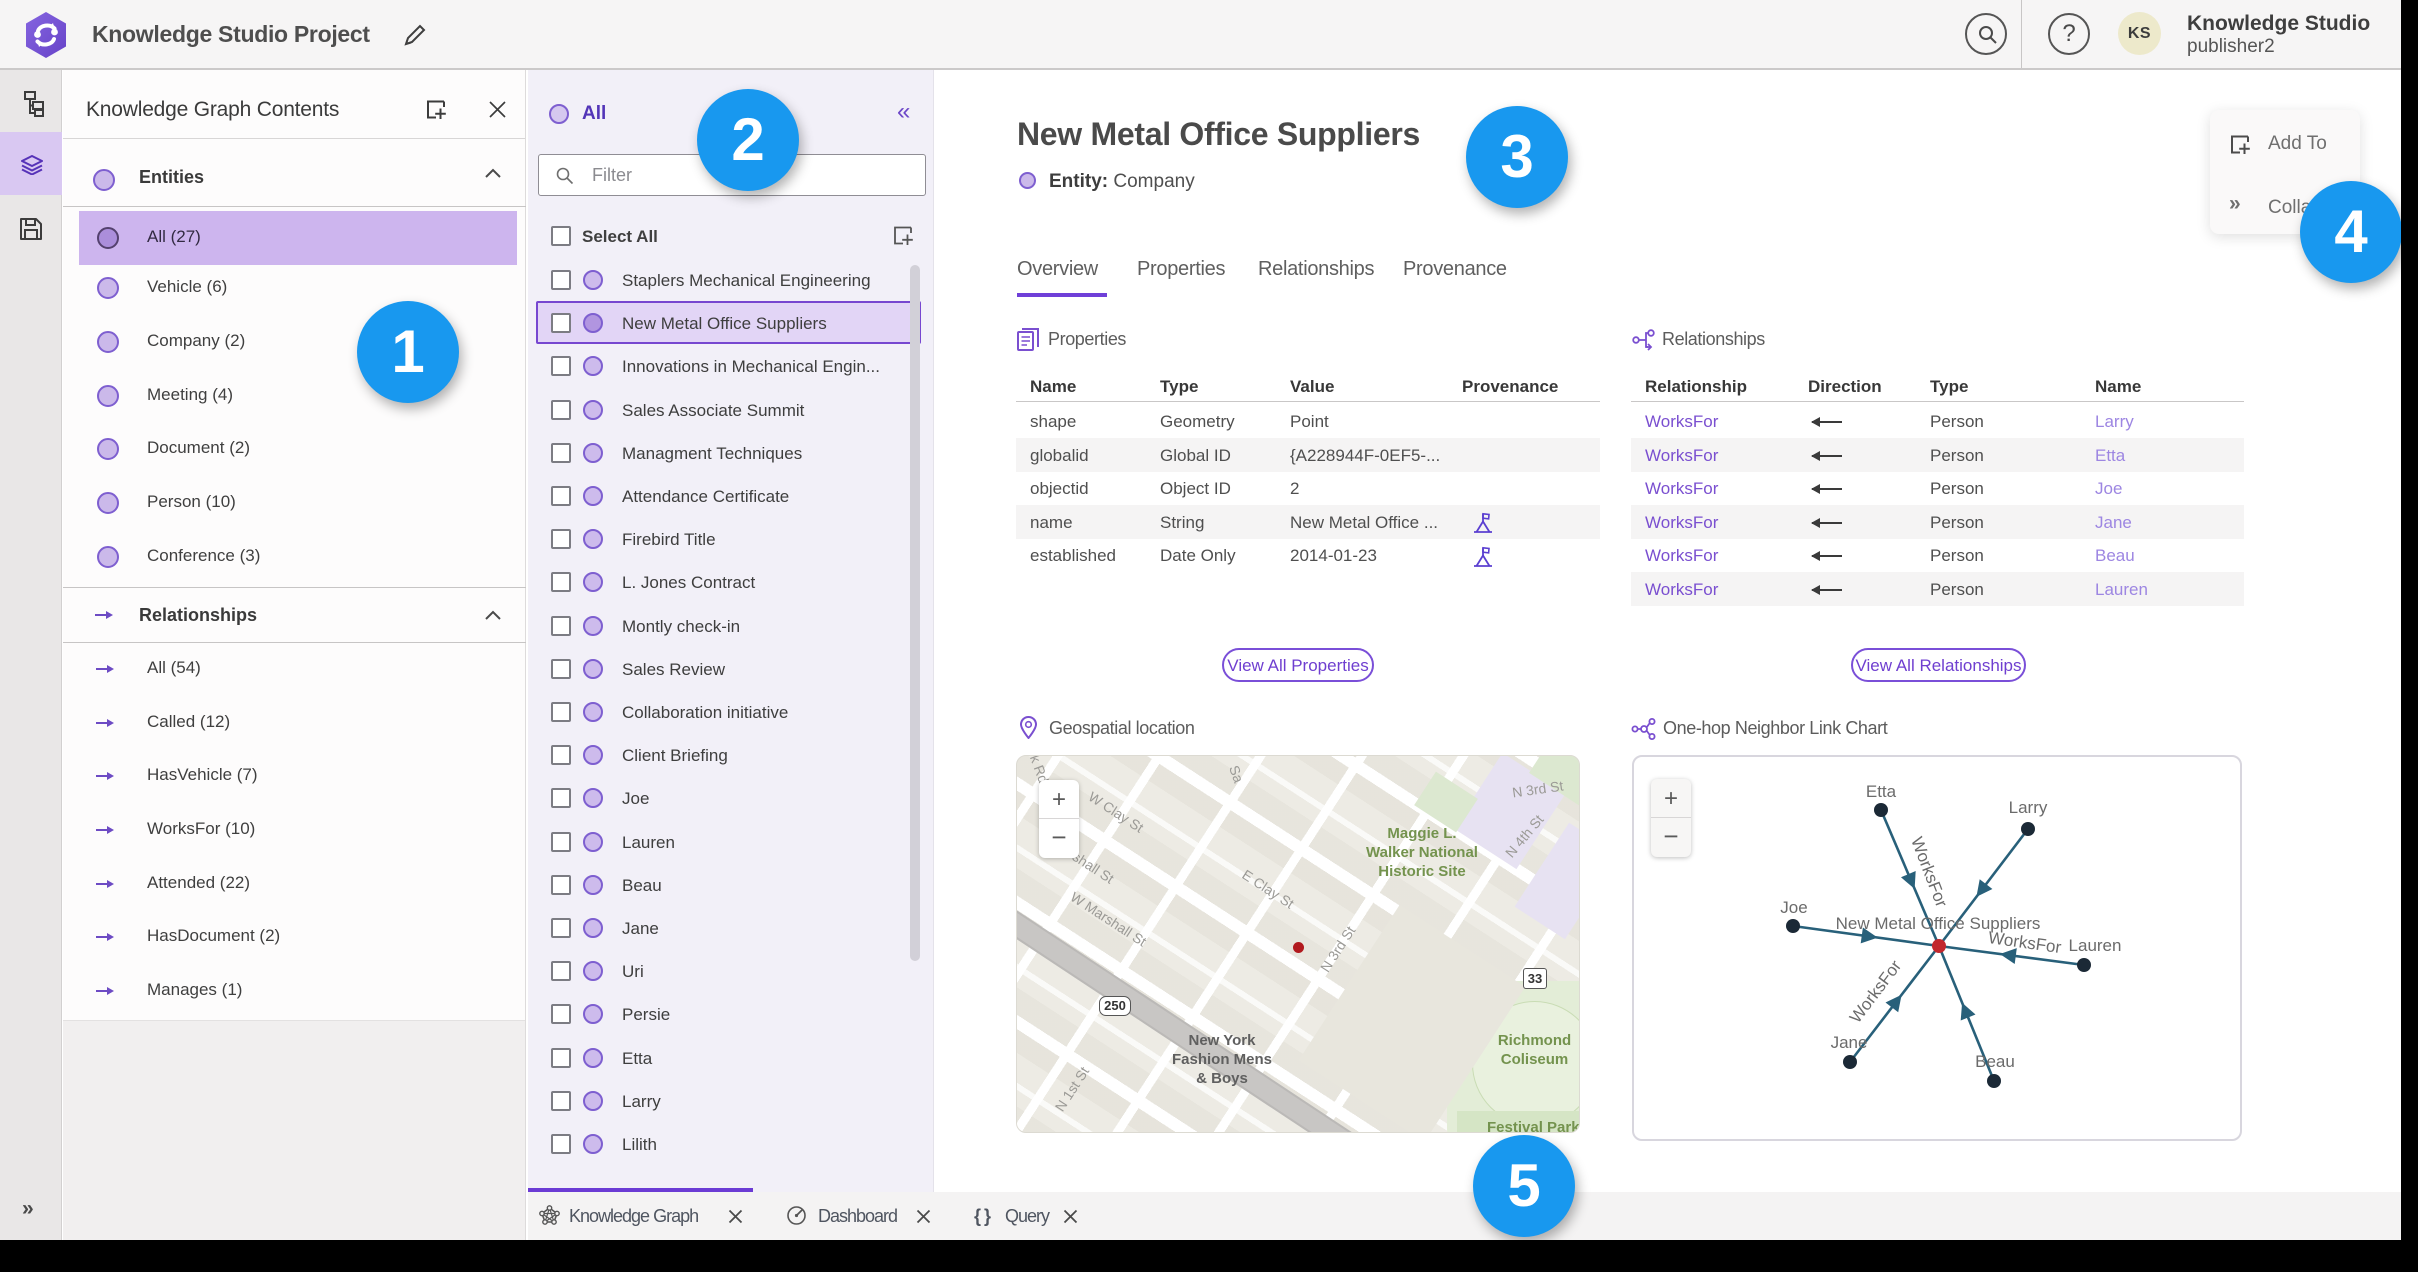 This screenshot has width=2418, height=1272. Describe the element at coordinates (1881, 791) in the screenshot. I see `svg-text: Etta` at that location.